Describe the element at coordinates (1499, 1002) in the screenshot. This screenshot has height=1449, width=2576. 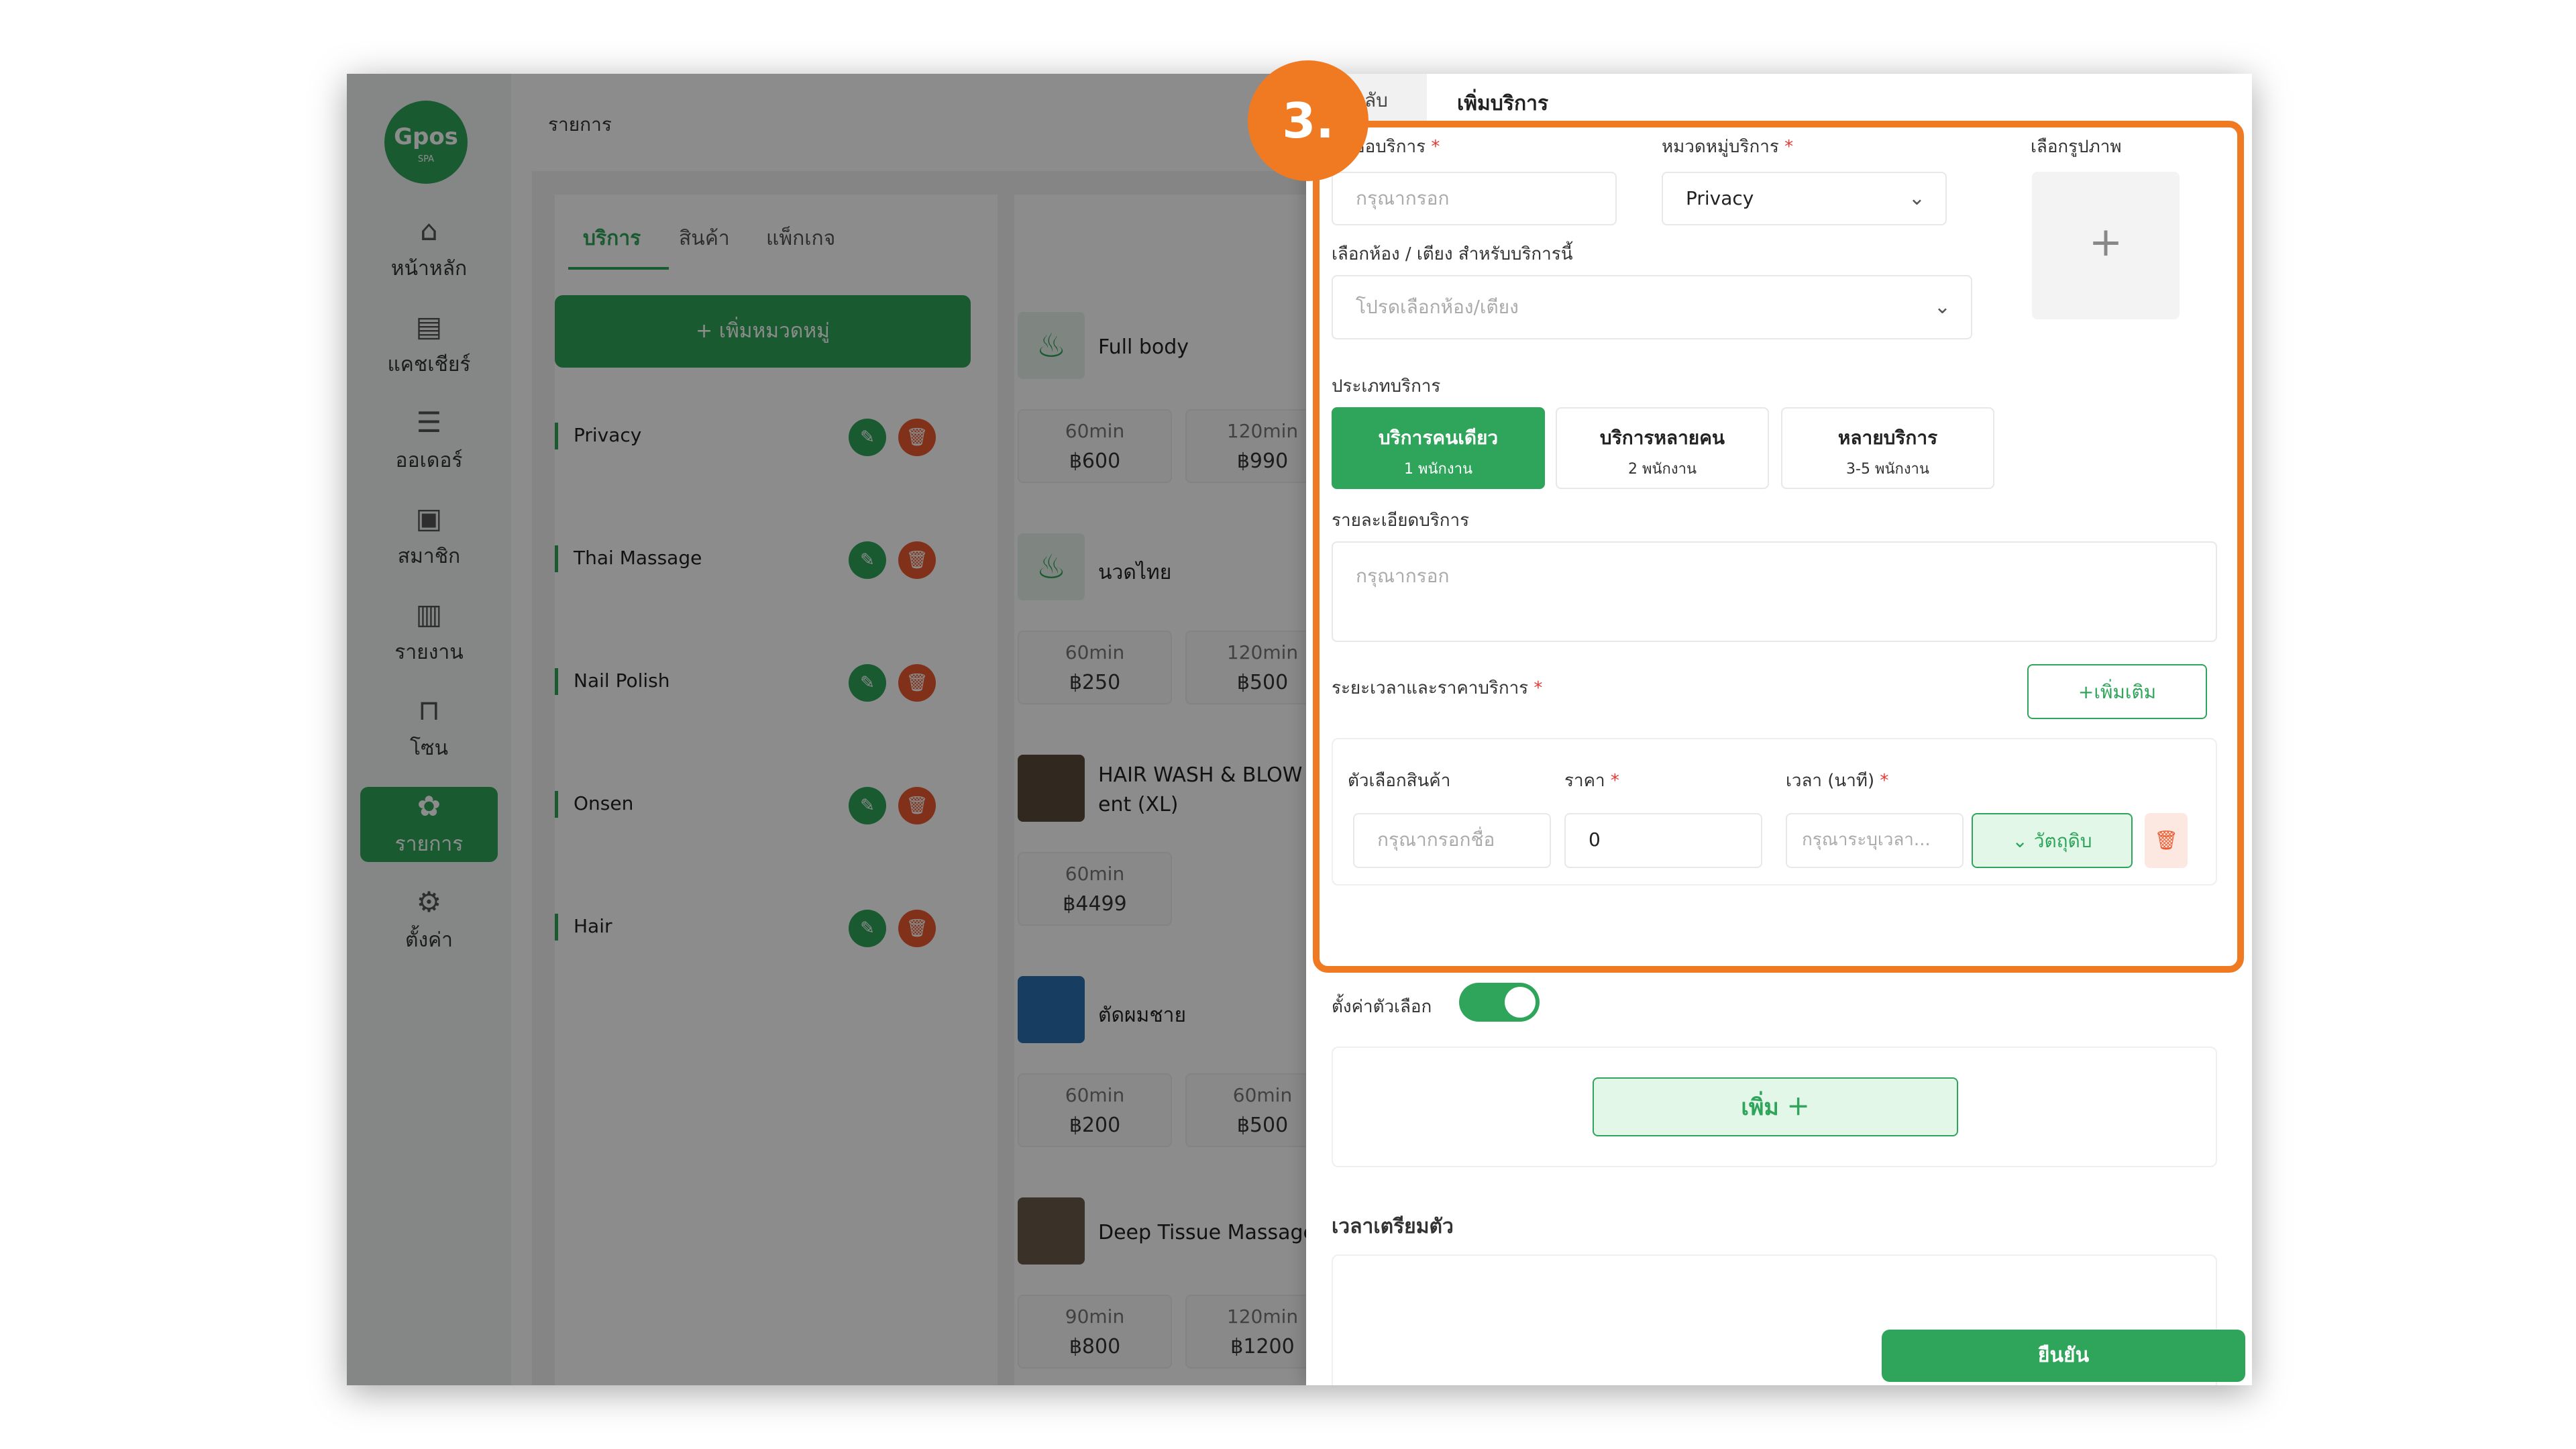
I see `option-setting-toggle` at that location.